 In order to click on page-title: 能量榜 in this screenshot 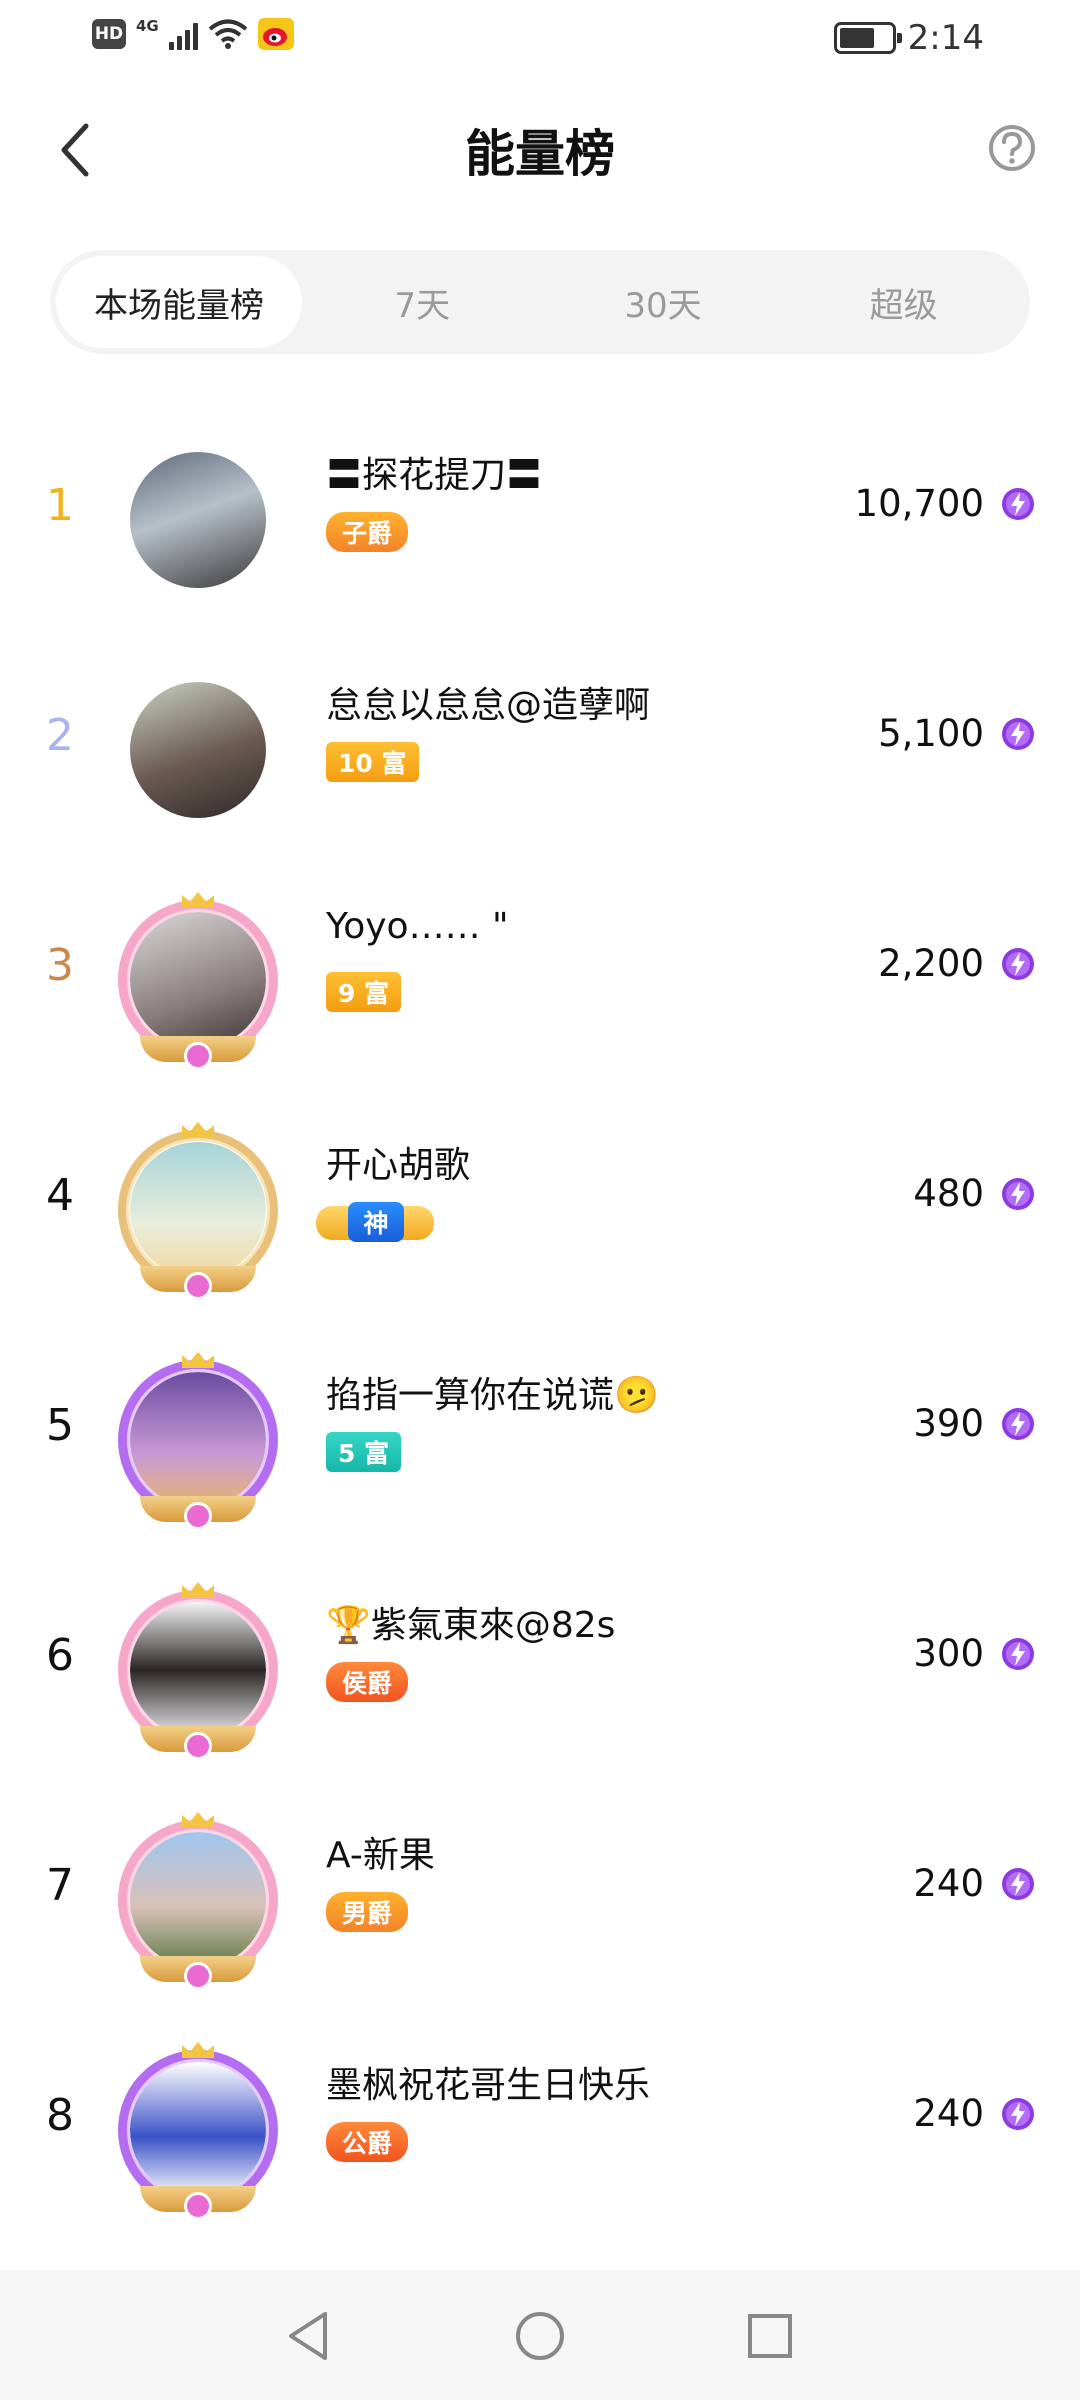, I will do `click(540, 154)`.